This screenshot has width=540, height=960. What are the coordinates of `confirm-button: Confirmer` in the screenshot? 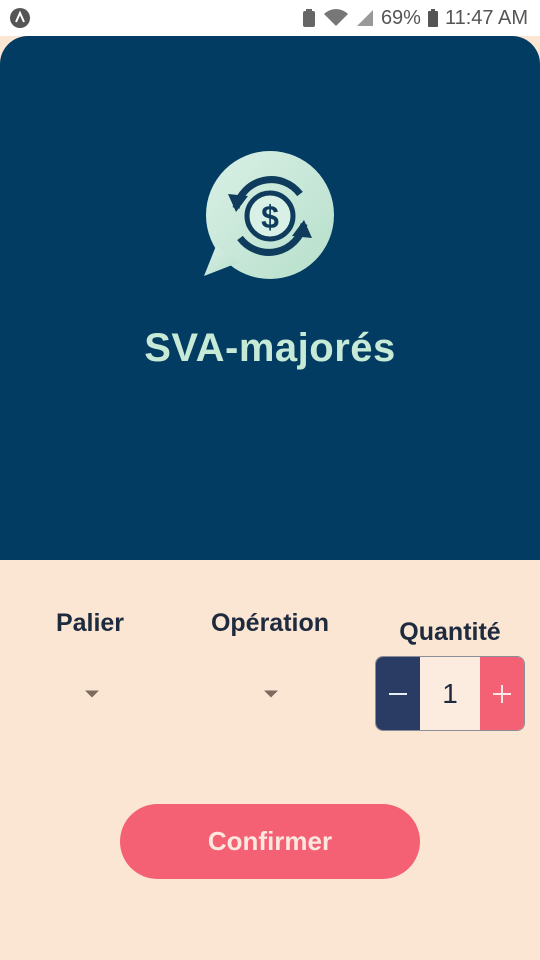 It's located at (270, 841).